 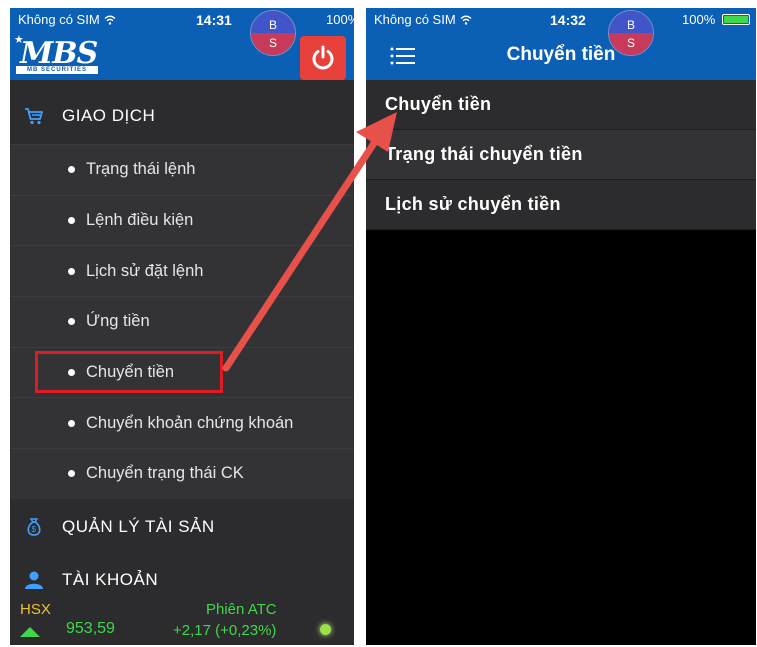 I want to click on menu-item-chuyen-khoan-chung-khoan: Chuyển khoản chứng khoán, so click(x=182, y=423).